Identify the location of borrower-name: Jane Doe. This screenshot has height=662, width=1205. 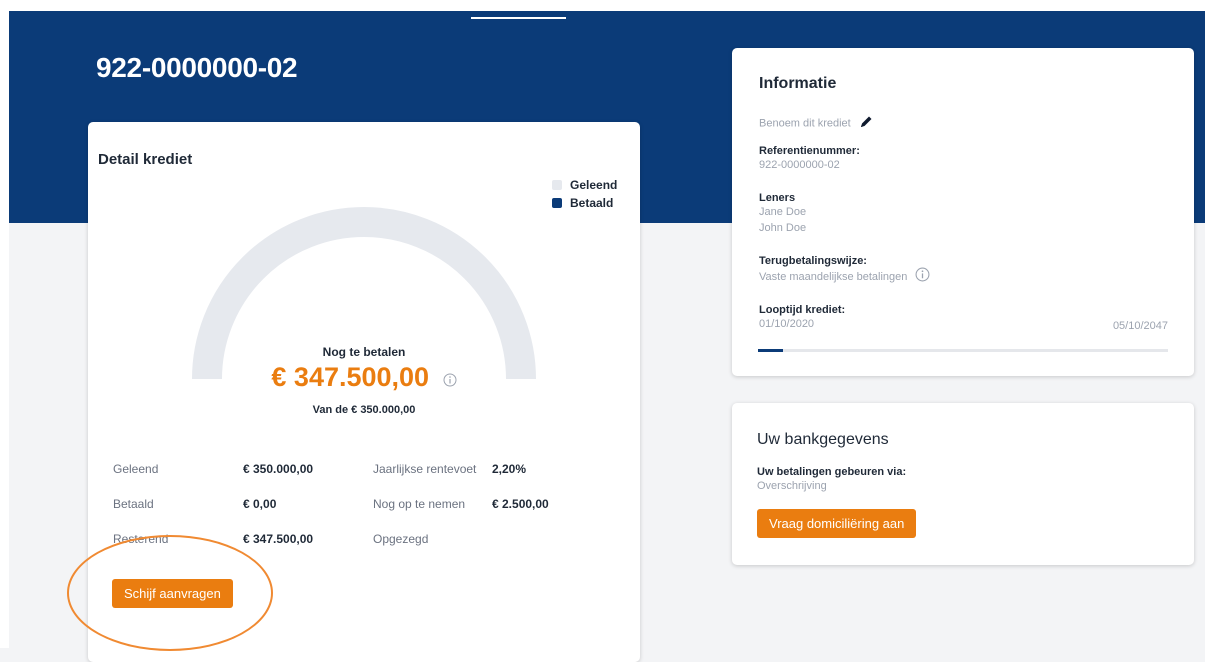
(783, 212).